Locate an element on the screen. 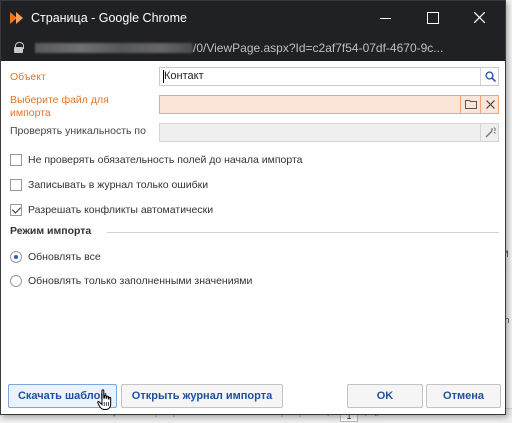 The height and width of the screenshot is (423, 512). uniqueness-field is located at coordinates (329, 132).